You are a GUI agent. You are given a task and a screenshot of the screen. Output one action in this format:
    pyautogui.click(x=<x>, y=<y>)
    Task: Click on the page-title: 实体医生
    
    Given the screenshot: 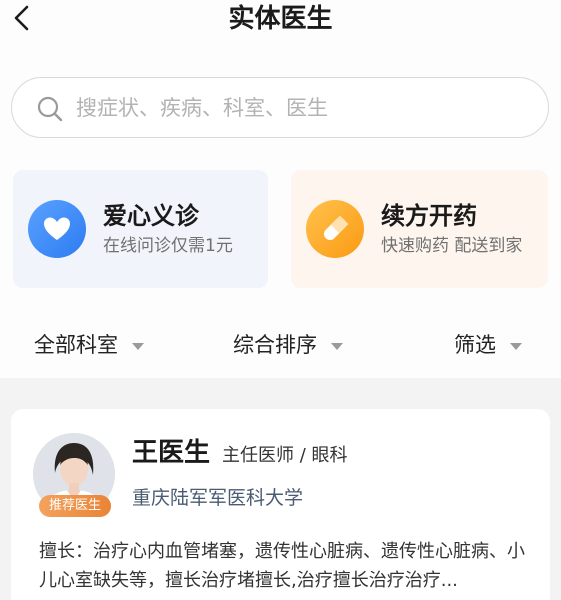 What is the action you would take?
    pyautogui.click(x=280, y=19)
    